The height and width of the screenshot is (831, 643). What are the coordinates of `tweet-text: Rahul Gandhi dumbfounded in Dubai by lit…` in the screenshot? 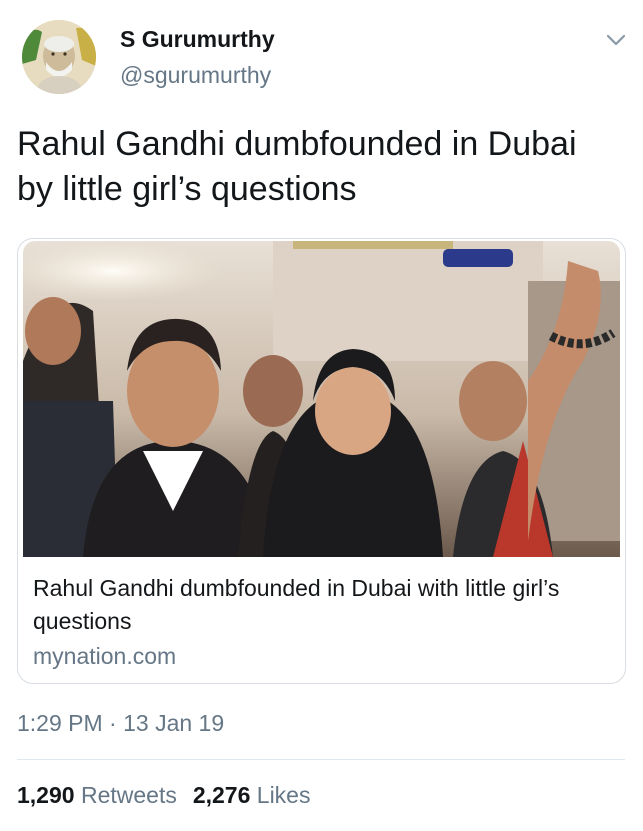 It's located at (322, 167).